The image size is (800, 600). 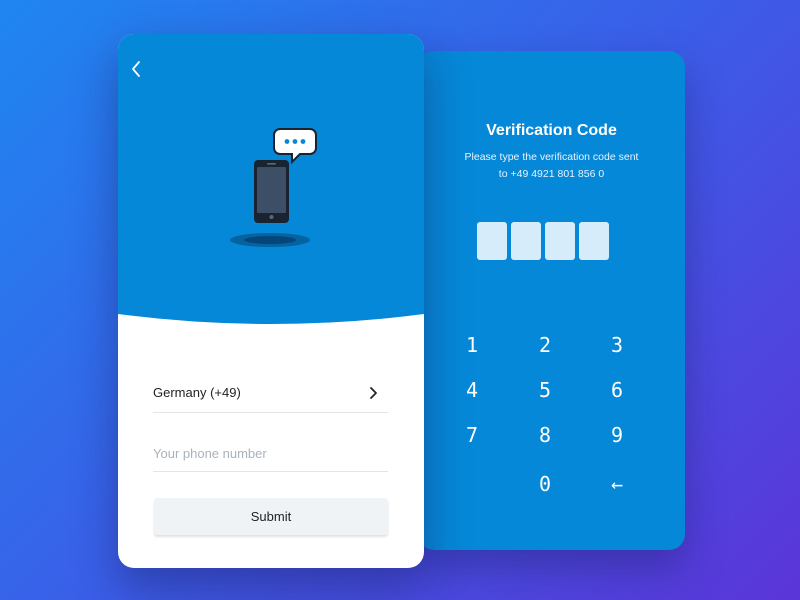 What do you see at coordinates (270, 453) in the screenshot?
I see `phone-number-input` at bounding box center [270, 453].